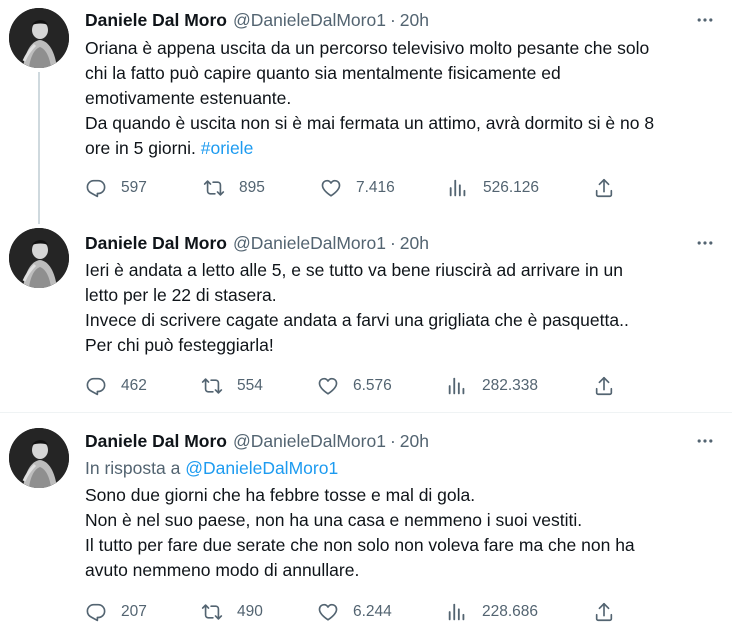 The image size is (732, 632). I want to click on reply-button: 597, so click(116, 188).